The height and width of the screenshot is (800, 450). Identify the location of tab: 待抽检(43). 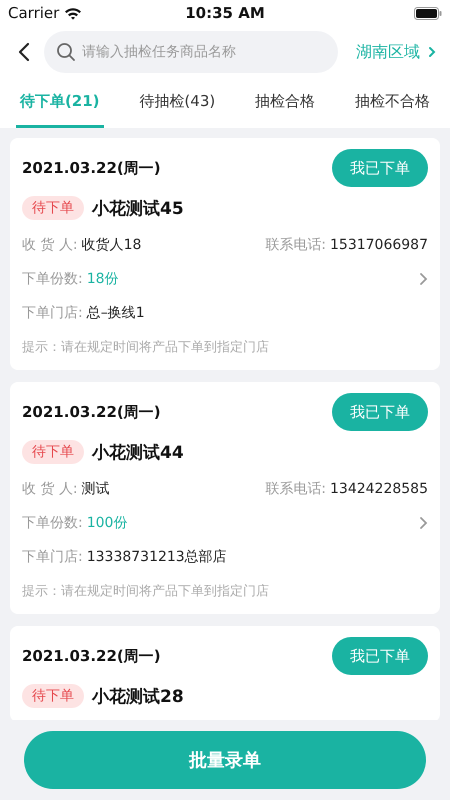
(177, 103).